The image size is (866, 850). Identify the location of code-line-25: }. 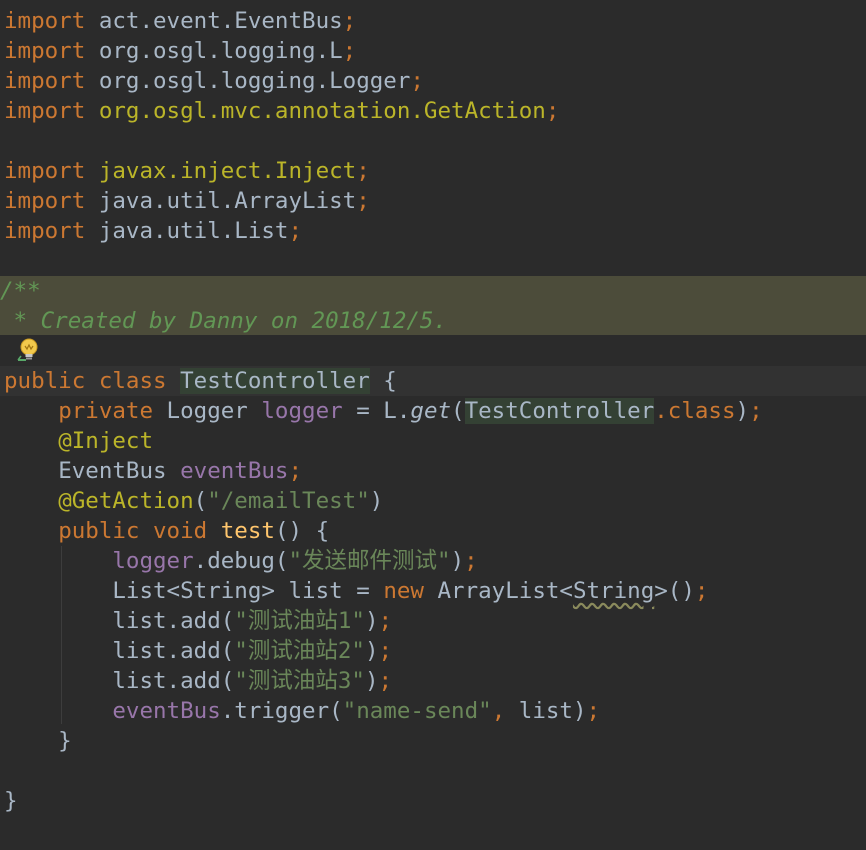
(433, 741).